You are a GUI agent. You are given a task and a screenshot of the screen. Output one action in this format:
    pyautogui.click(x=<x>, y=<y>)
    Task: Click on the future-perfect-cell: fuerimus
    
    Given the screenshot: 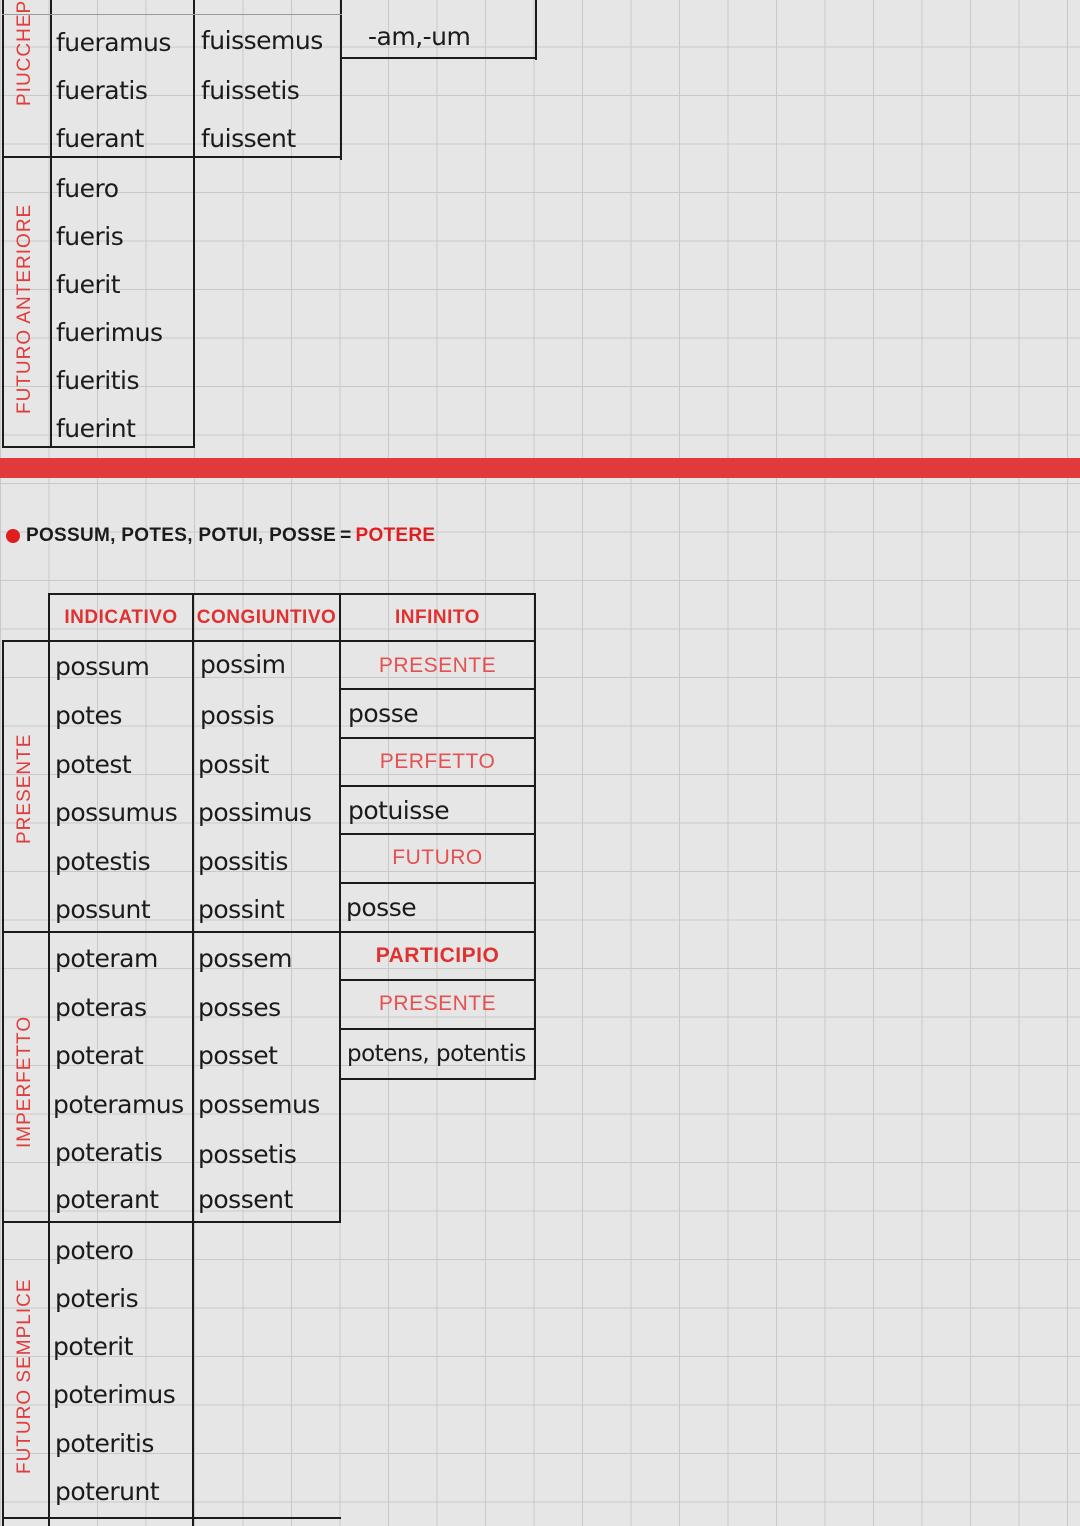 What is the action you would take?
    pyautogui.click(x=109, y=332)
    